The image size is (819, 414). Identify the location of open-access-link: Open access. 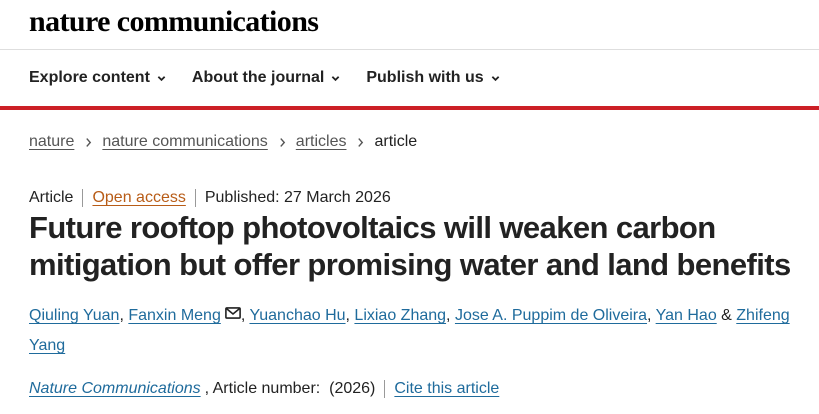
(138, 198).